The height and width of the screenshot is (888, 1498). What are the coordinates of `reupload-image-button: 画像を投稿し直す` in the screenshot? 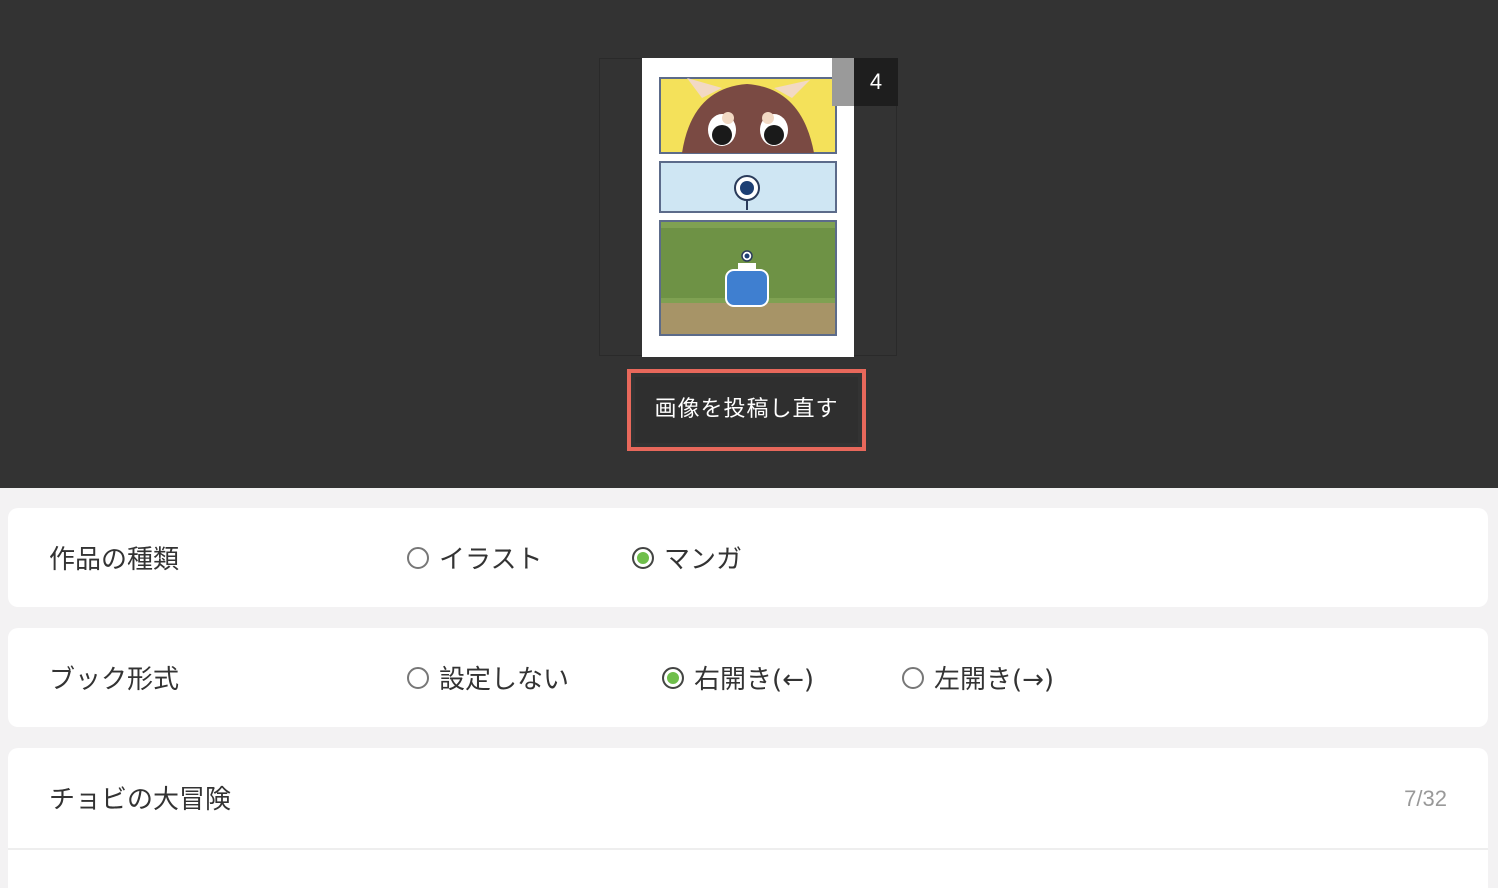 It's located at (746, 410).